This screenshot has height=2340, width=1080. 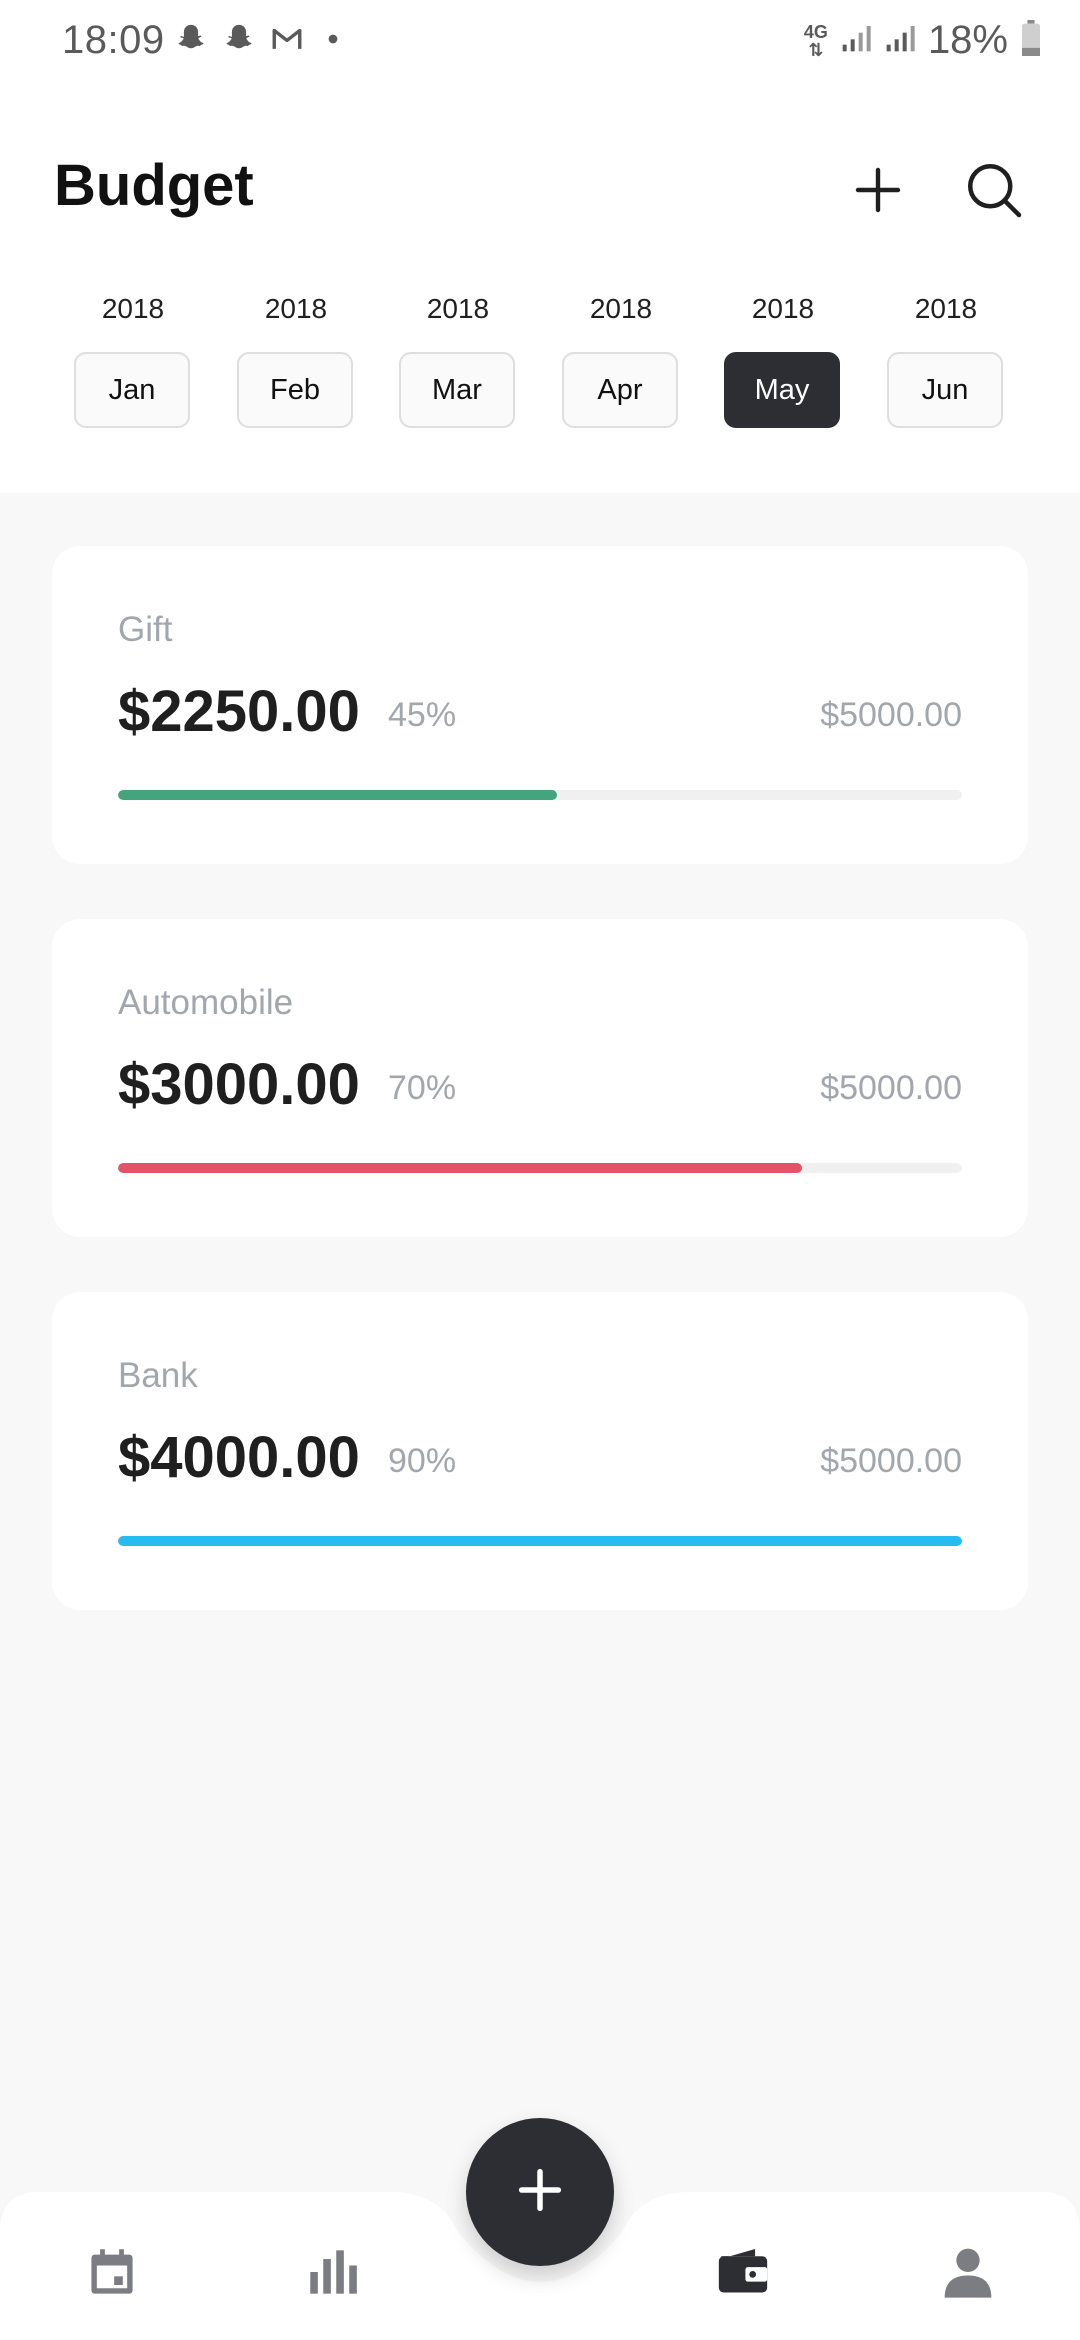 What do you see at coordinates (206, 1002) in the screenshot?
I see `budget-category: Automobile` at bounding box center [206, 1002].